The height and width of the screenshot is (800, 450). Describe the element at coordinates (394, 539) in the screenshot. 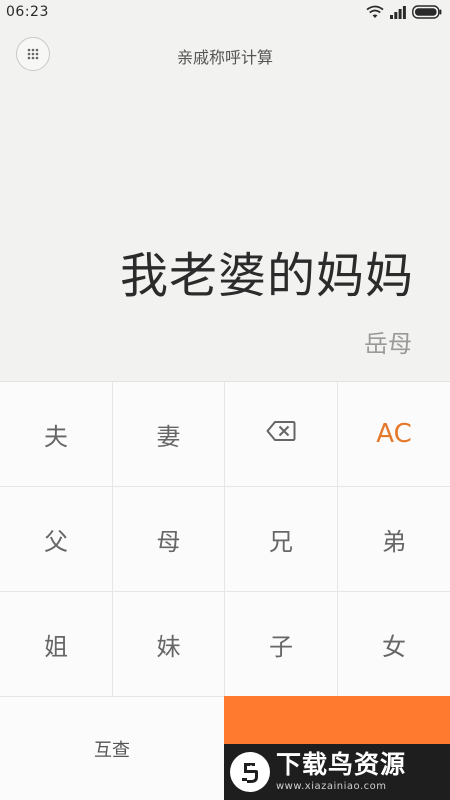

I see `key-younger-brother: 弟` at that location.